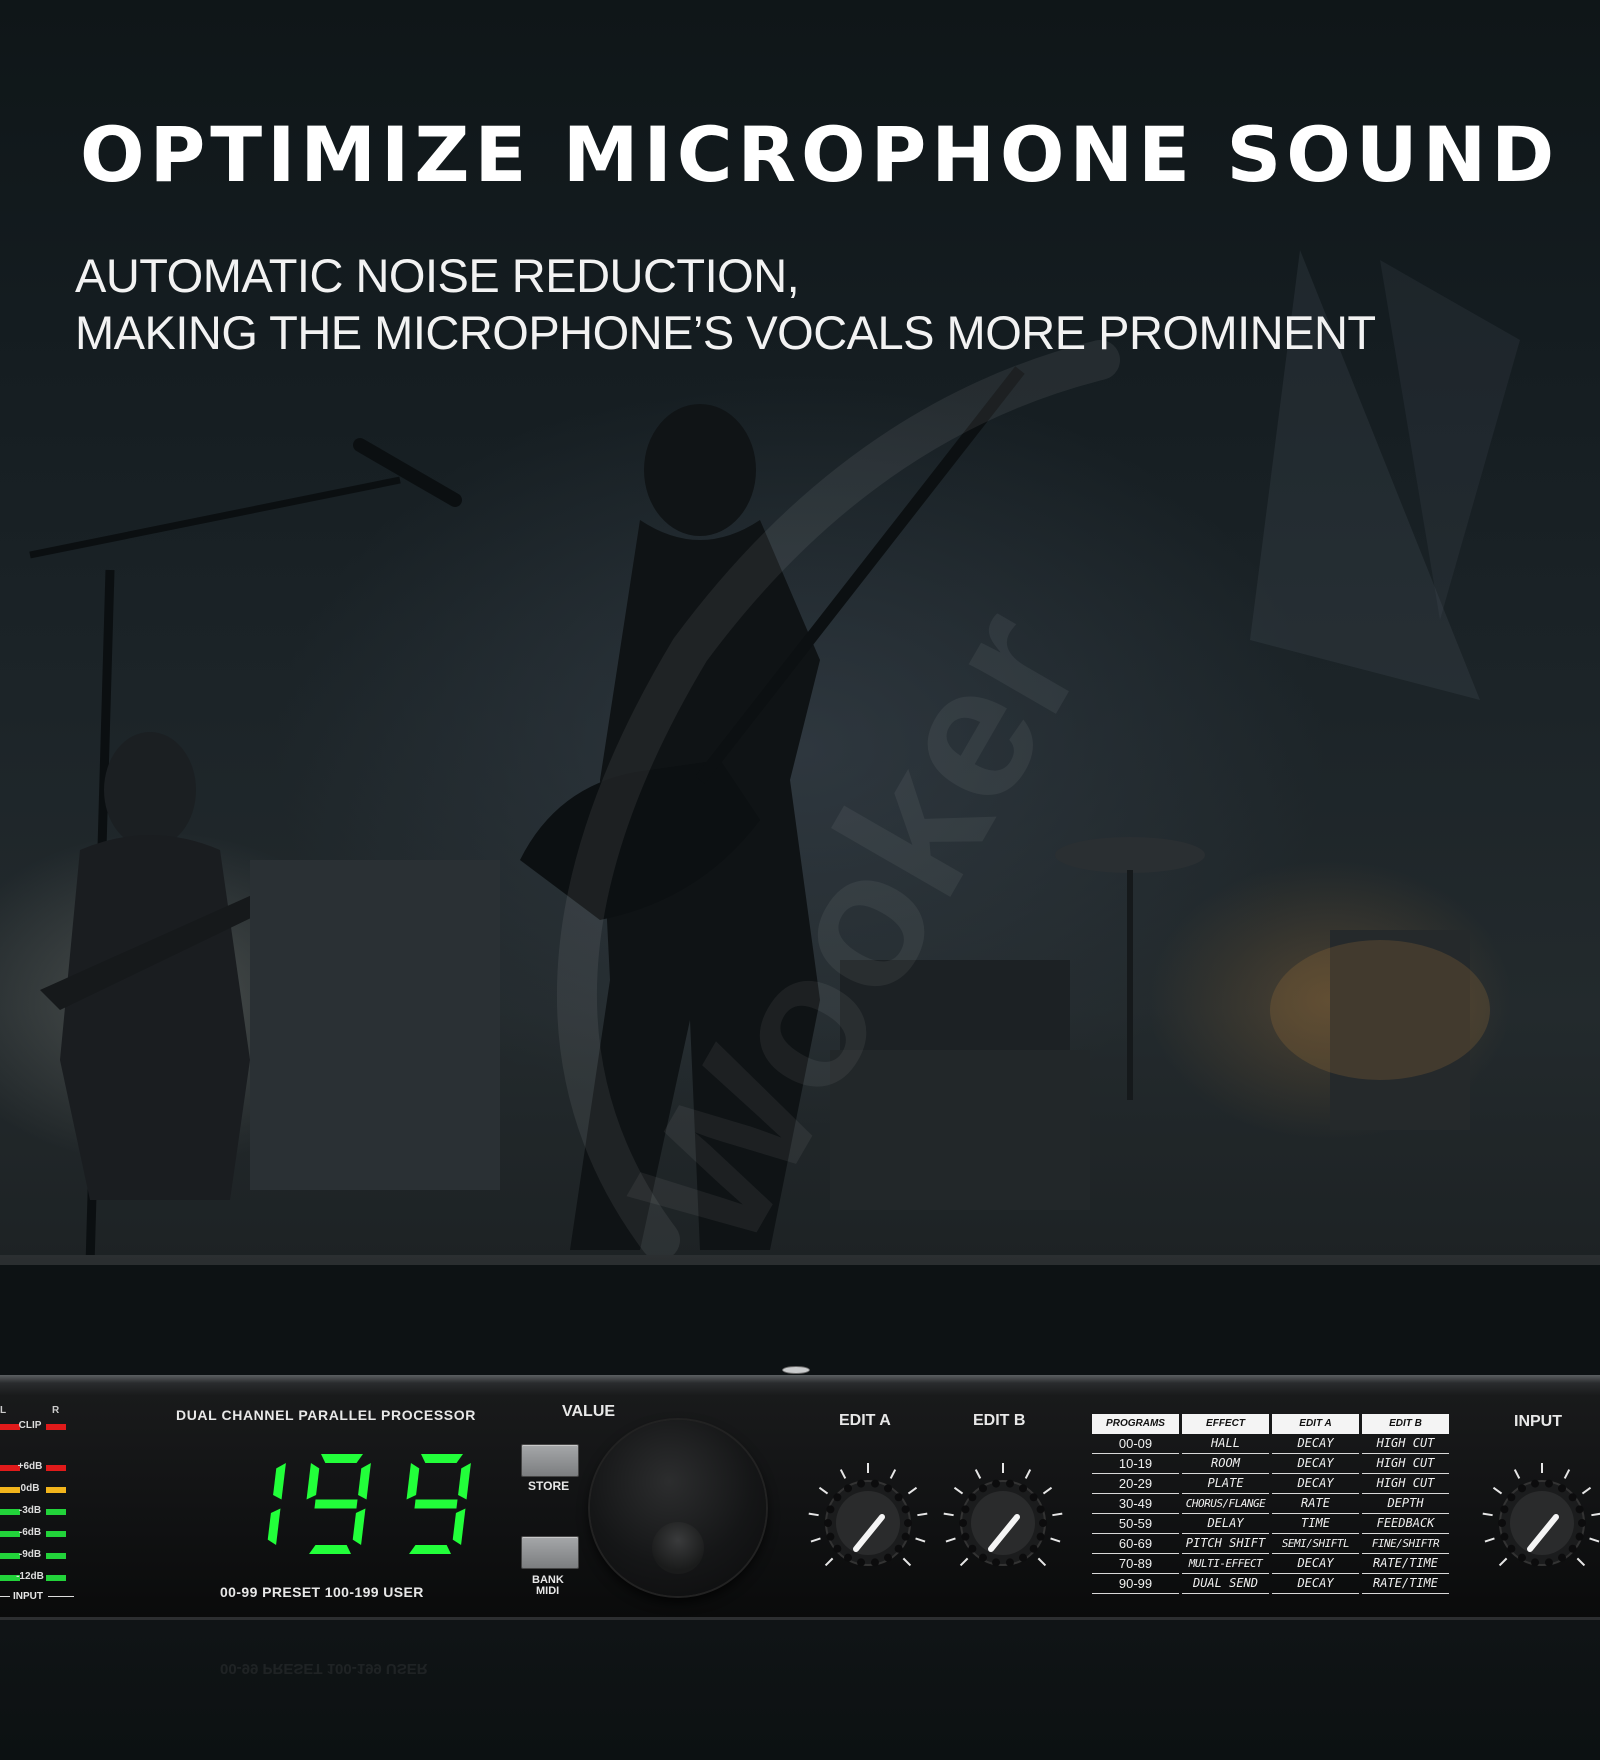  Describe the element at coordinates (1135, 1564) in the screenshot. I see `program-range: 70-89` at that location.